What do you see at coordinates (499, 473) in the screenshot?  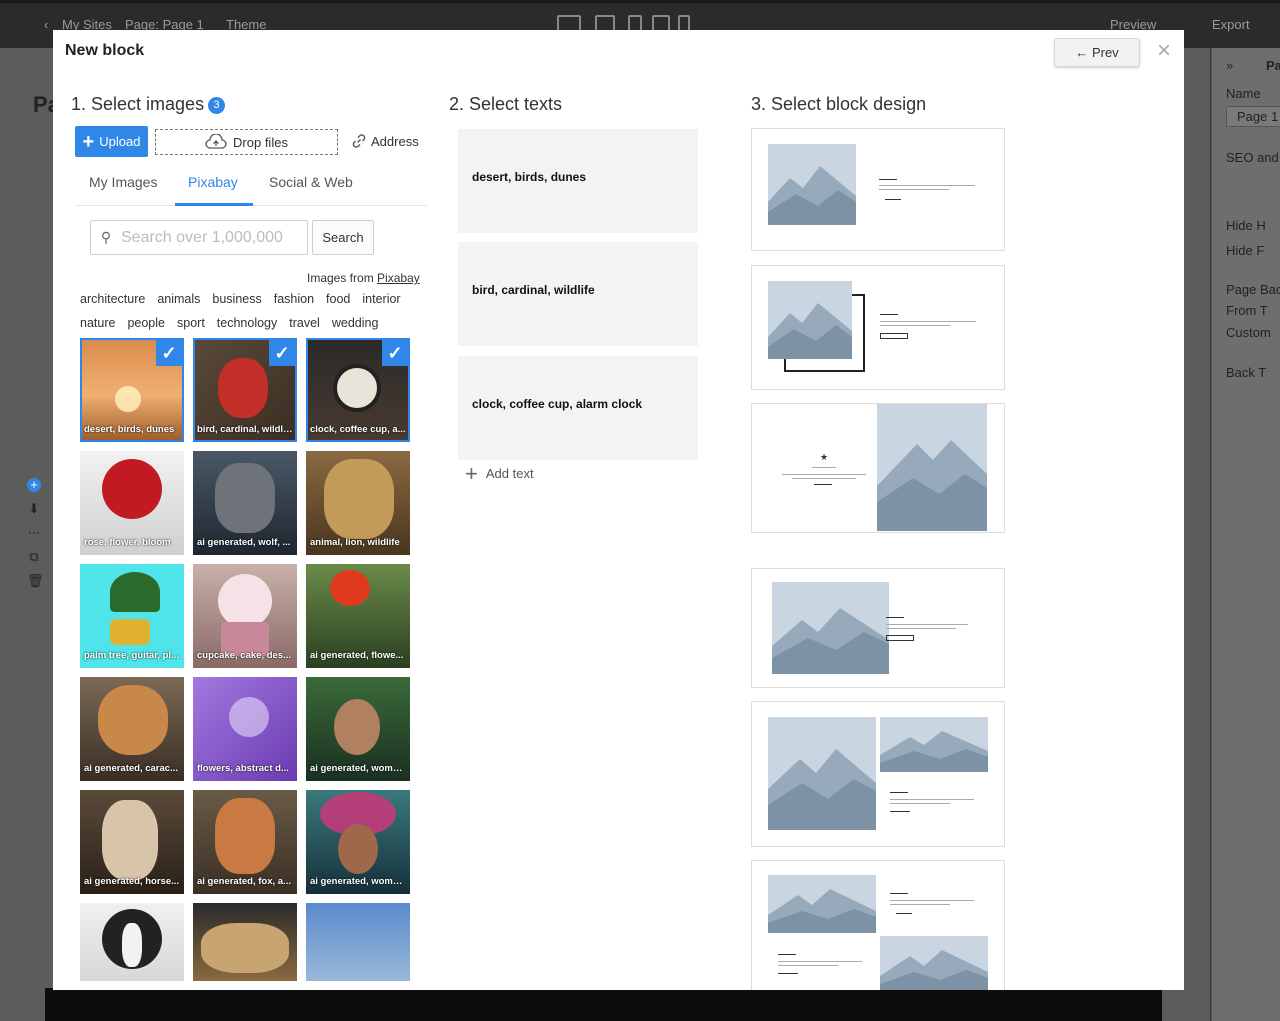 I see `add-text-button: + Add text` at bounding box center [499, 473].